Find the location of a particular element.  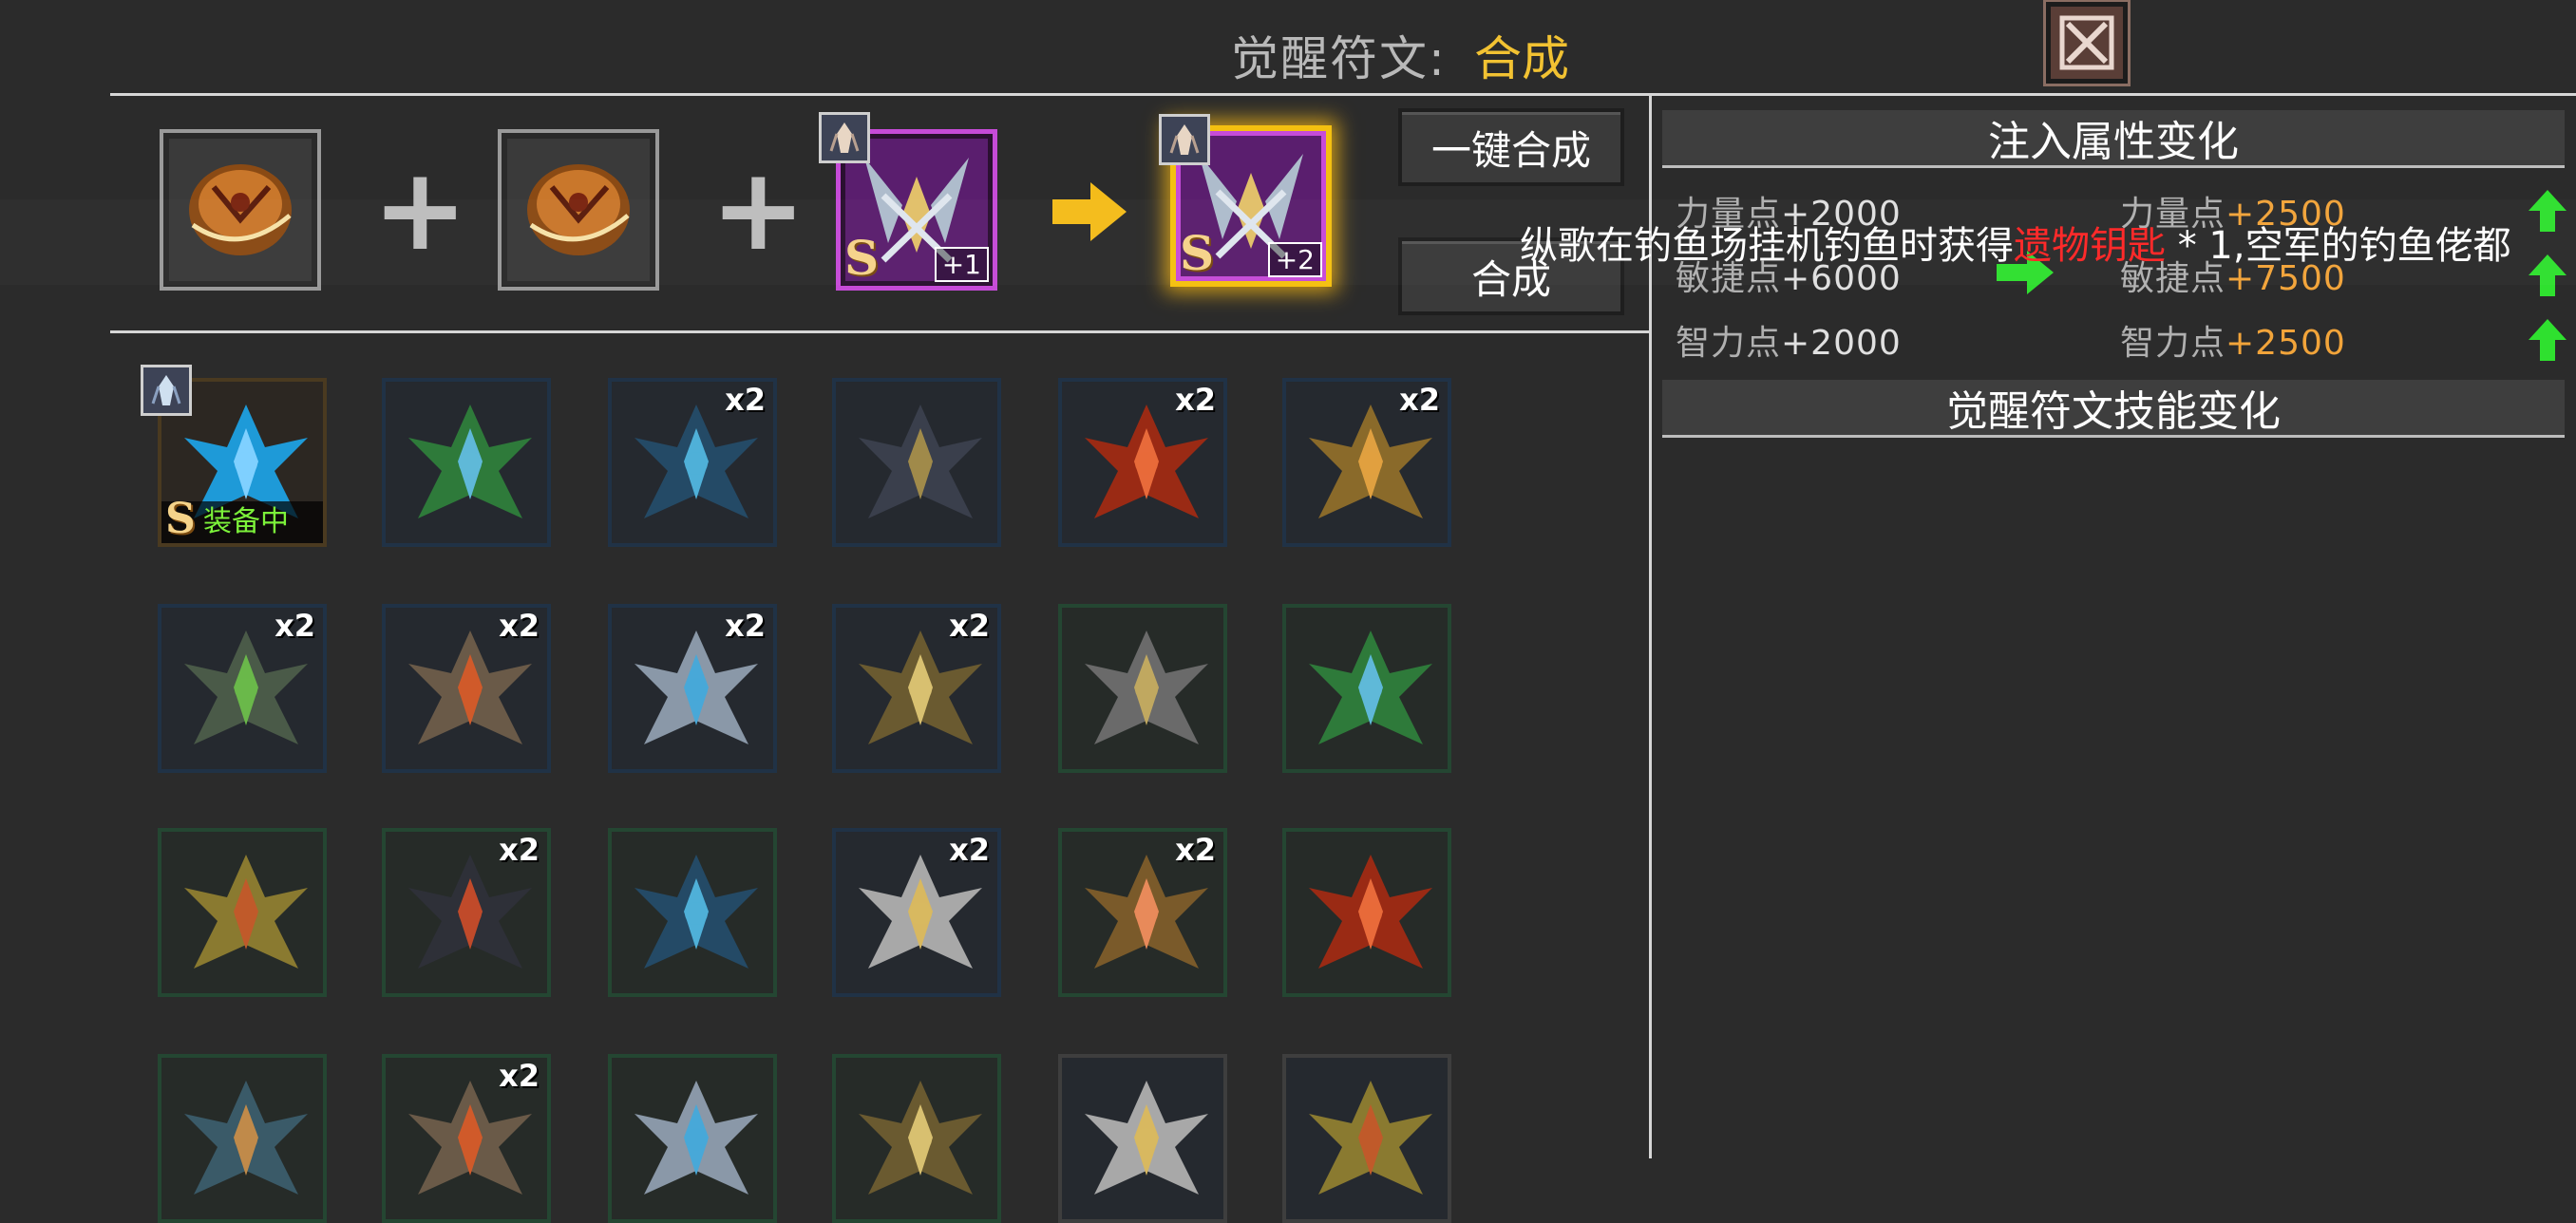

green-up-arrow-icon is located at coordinates (2548, 340).